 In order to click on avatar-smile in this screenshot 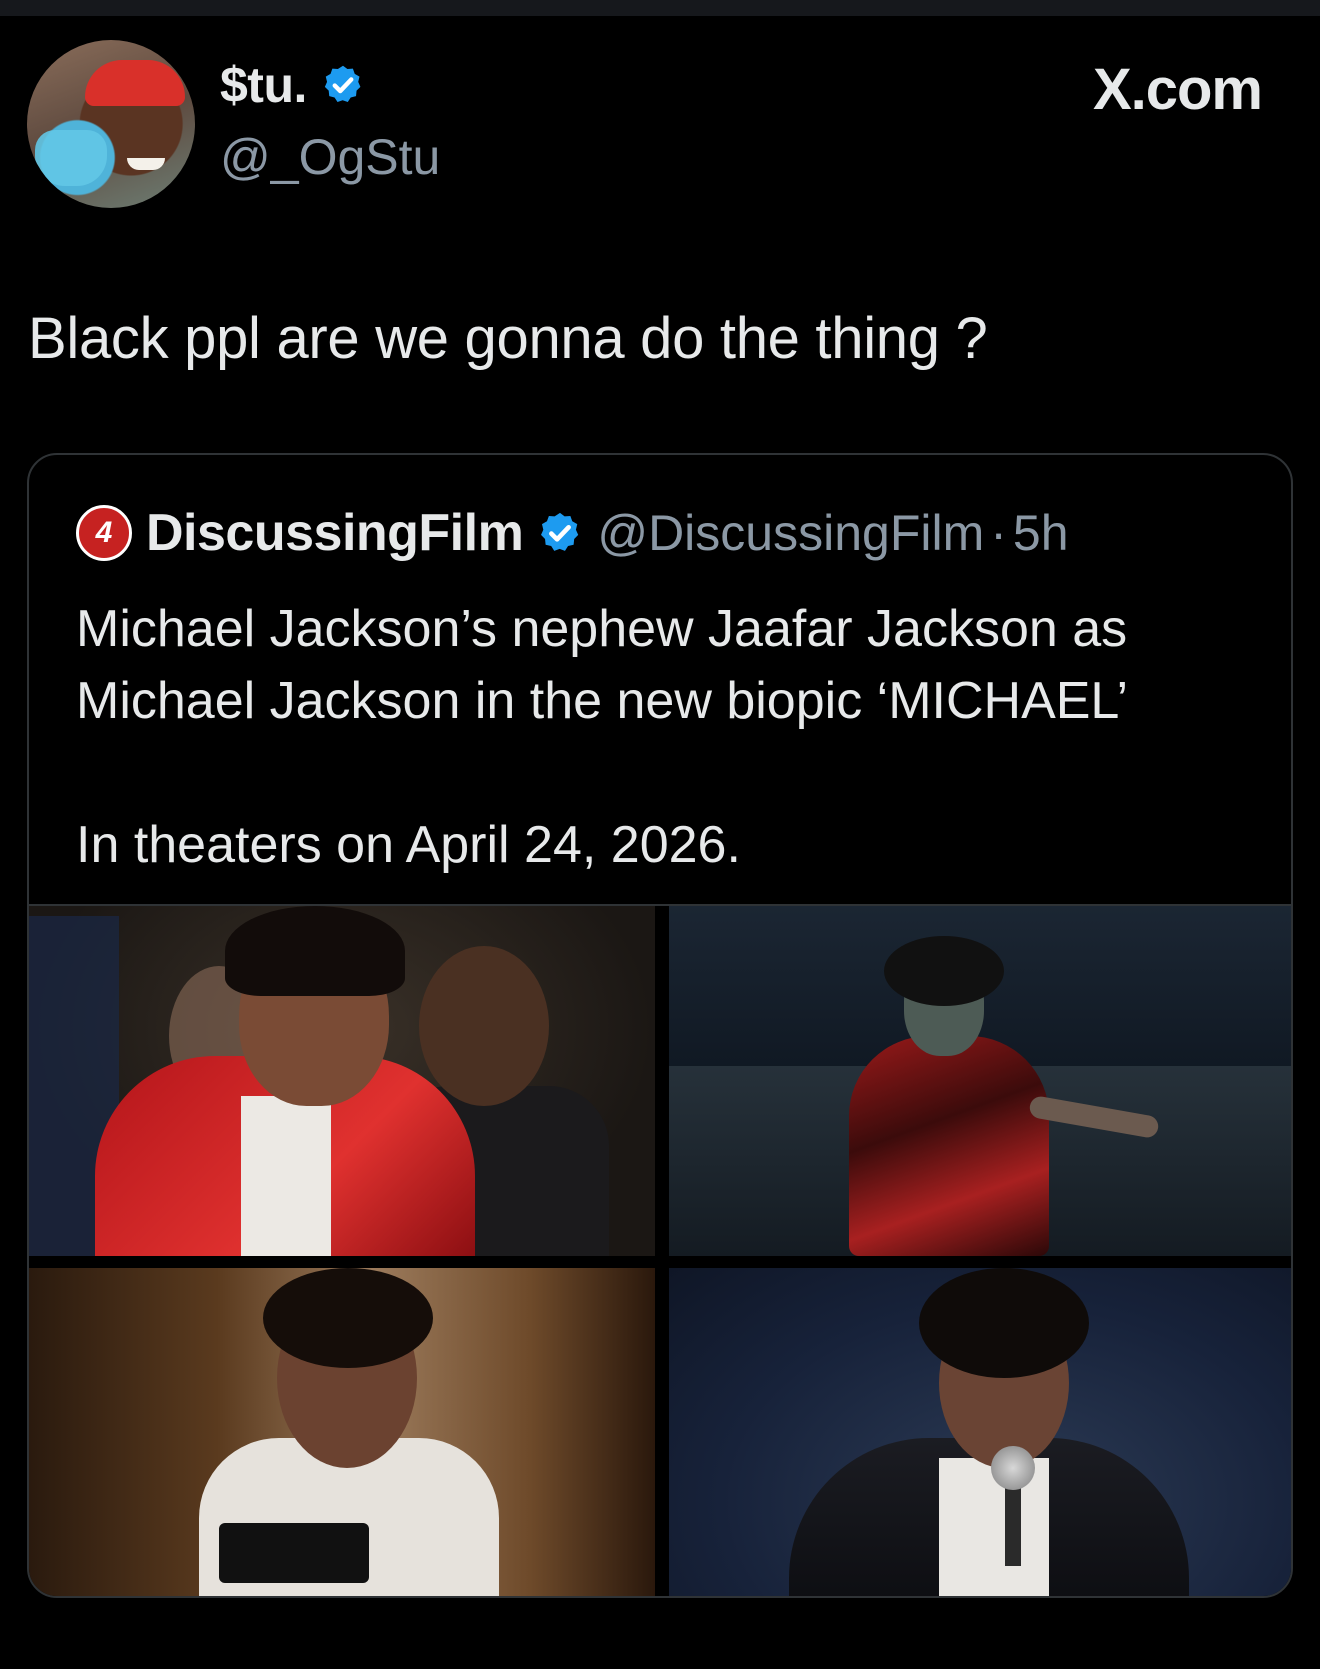, I will do `click(146, 164)`.